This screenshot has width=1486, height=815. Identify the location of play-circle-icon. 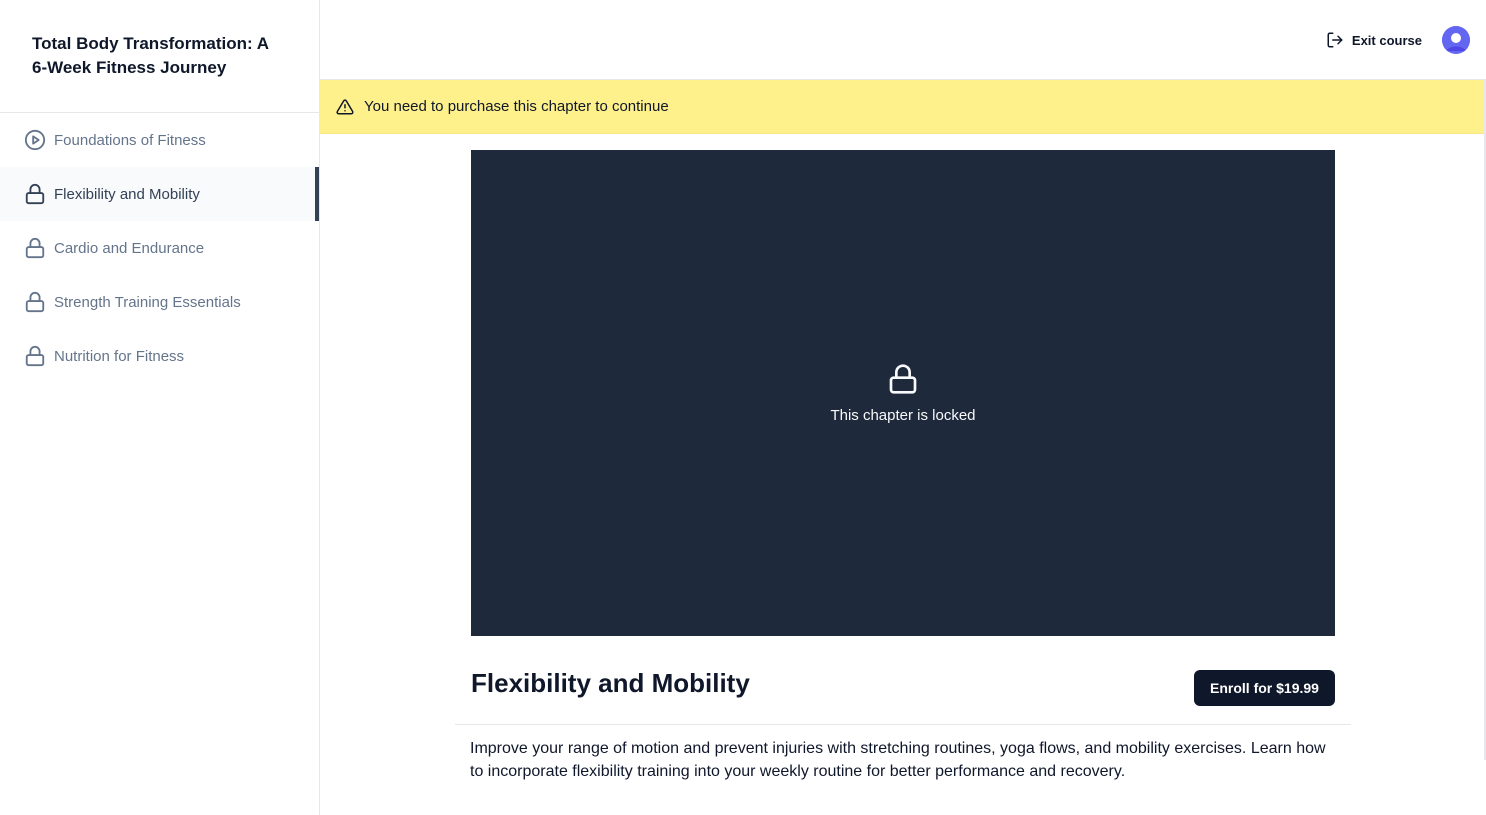
(35, 140).